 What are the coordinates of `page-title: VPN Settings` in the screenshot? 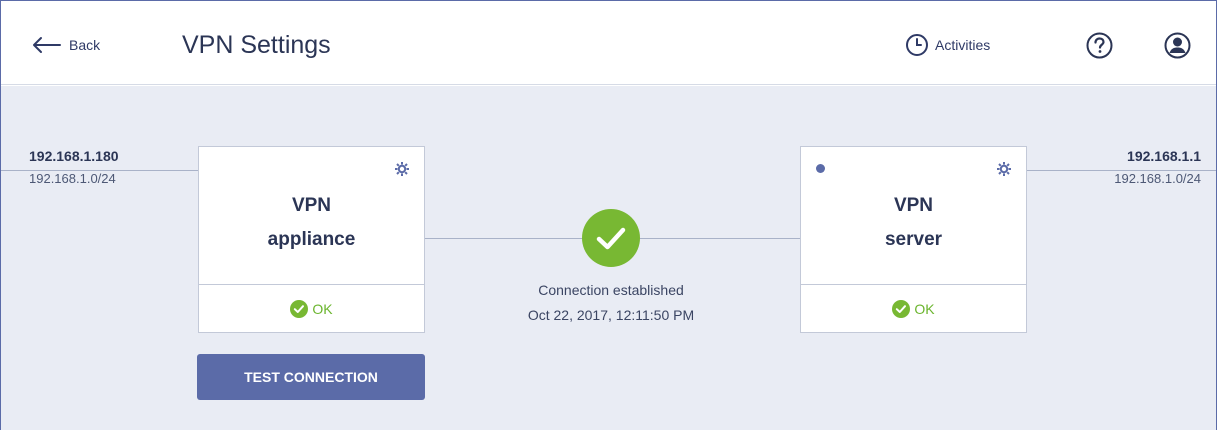 It's located at (256, 45).